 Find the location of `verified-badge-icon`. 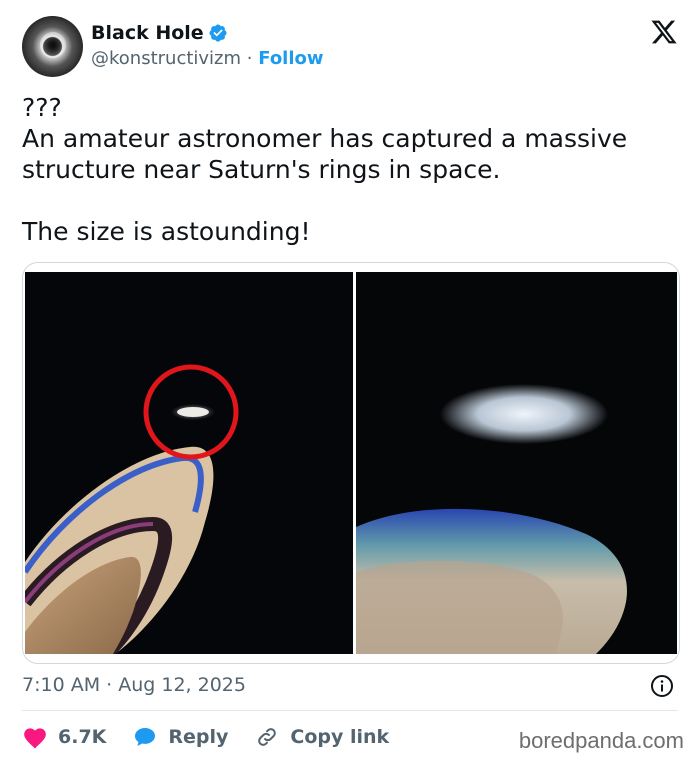

verified-badge-icon is located at coordinates (218, 33).